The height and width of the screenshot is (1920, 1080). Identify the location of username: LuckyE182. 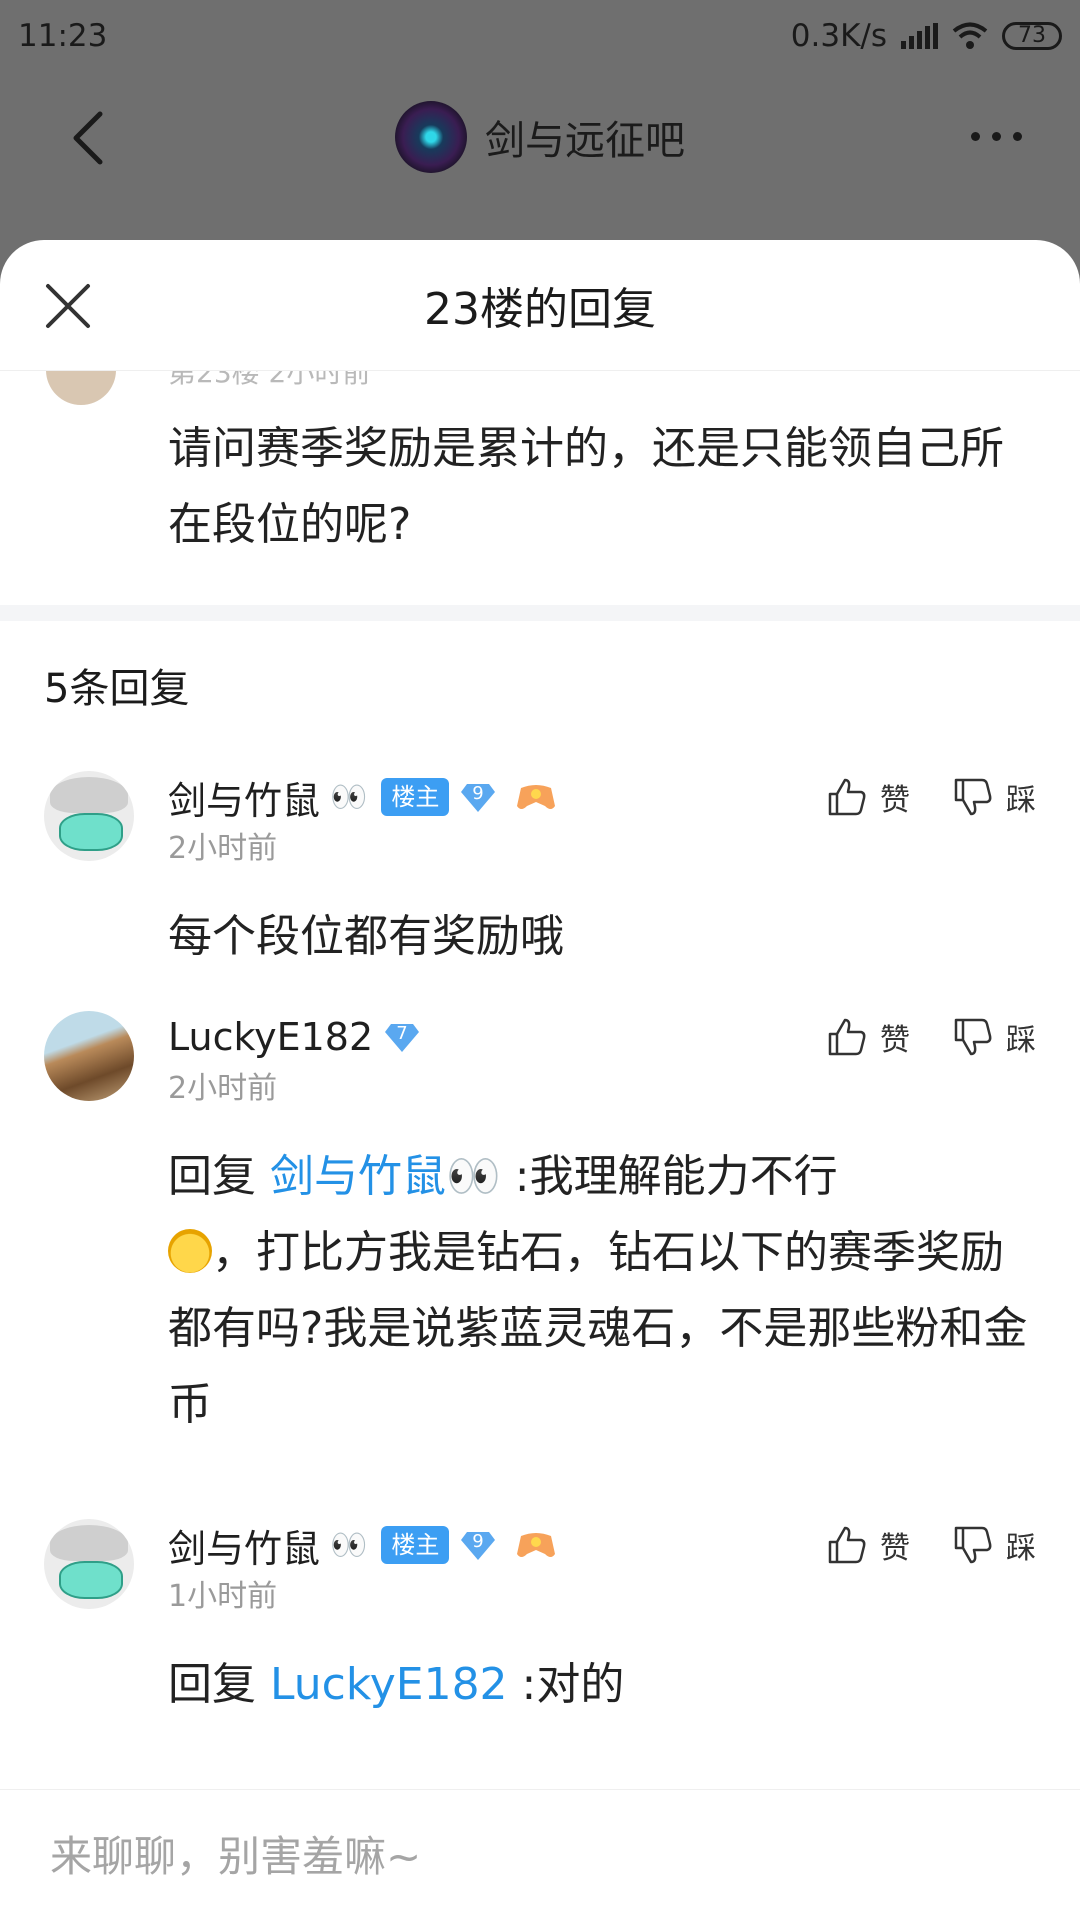
(270, 1037).